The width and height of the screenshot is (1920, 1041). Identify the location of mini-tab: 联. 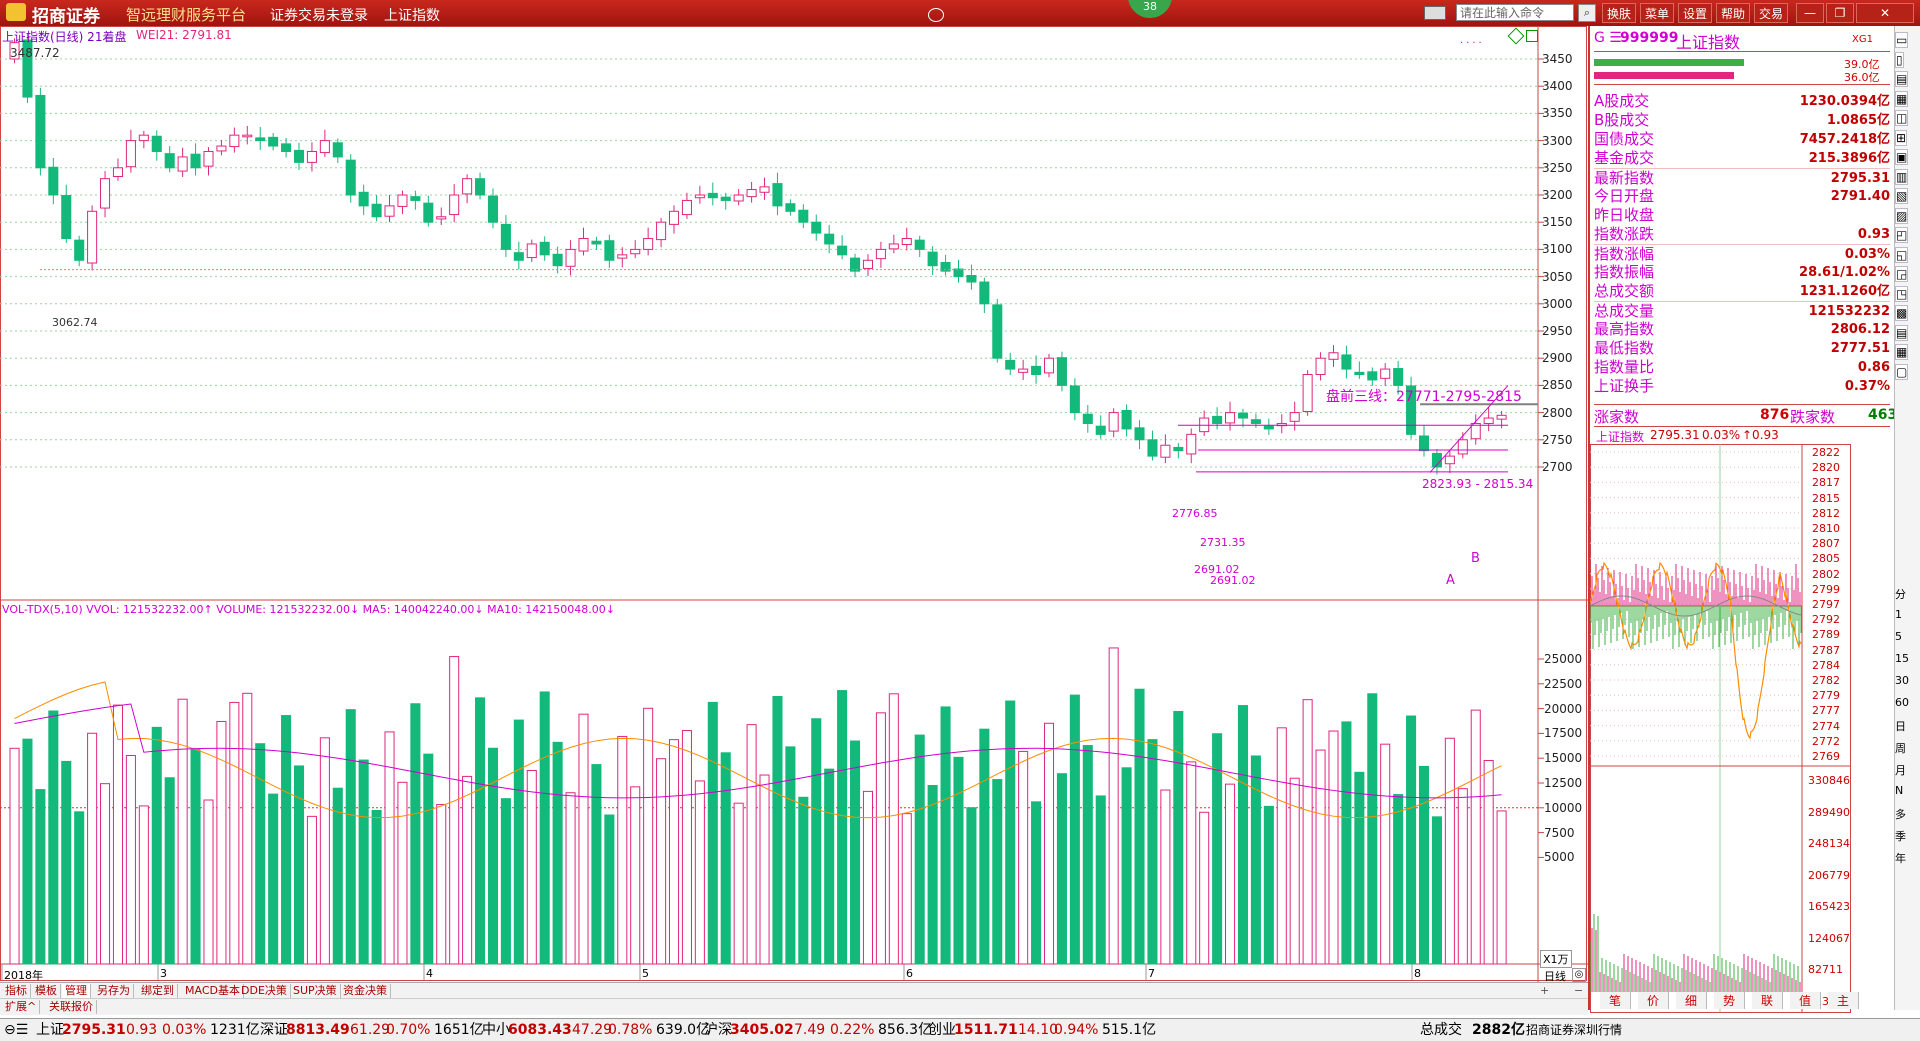
(1767, 1000).